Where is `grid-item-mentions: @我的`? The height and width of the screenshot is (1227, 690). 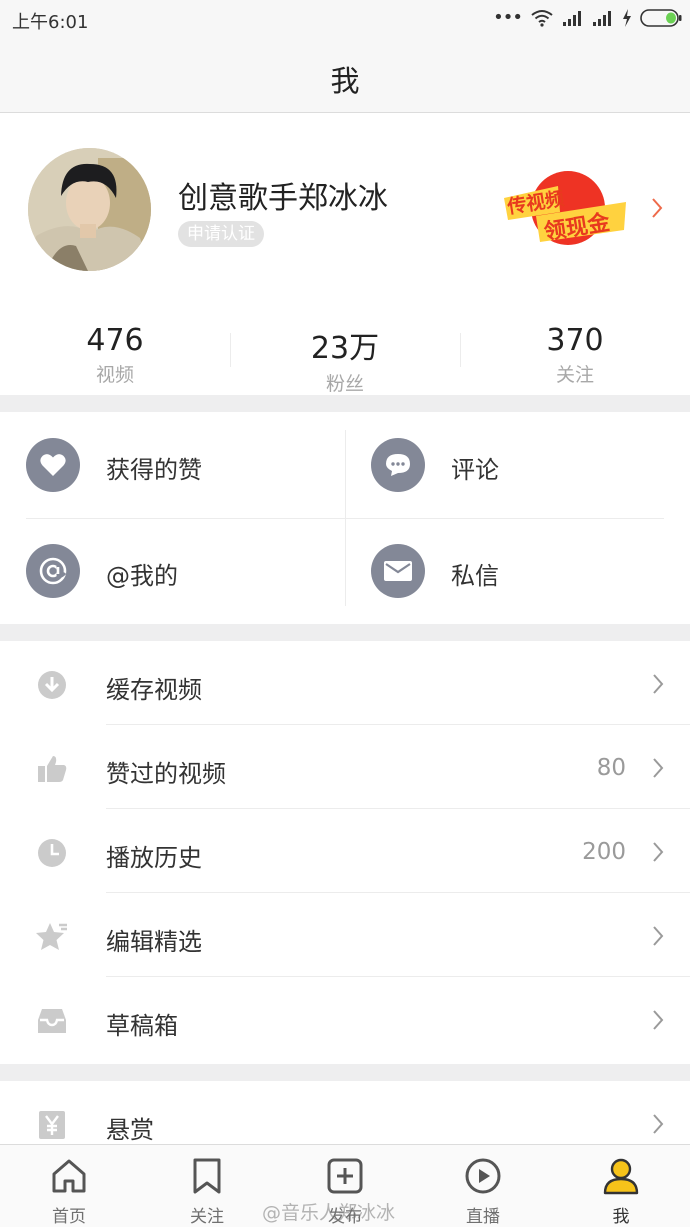 grid-item-mentions: @我的 is located at coordinates (185, 571).